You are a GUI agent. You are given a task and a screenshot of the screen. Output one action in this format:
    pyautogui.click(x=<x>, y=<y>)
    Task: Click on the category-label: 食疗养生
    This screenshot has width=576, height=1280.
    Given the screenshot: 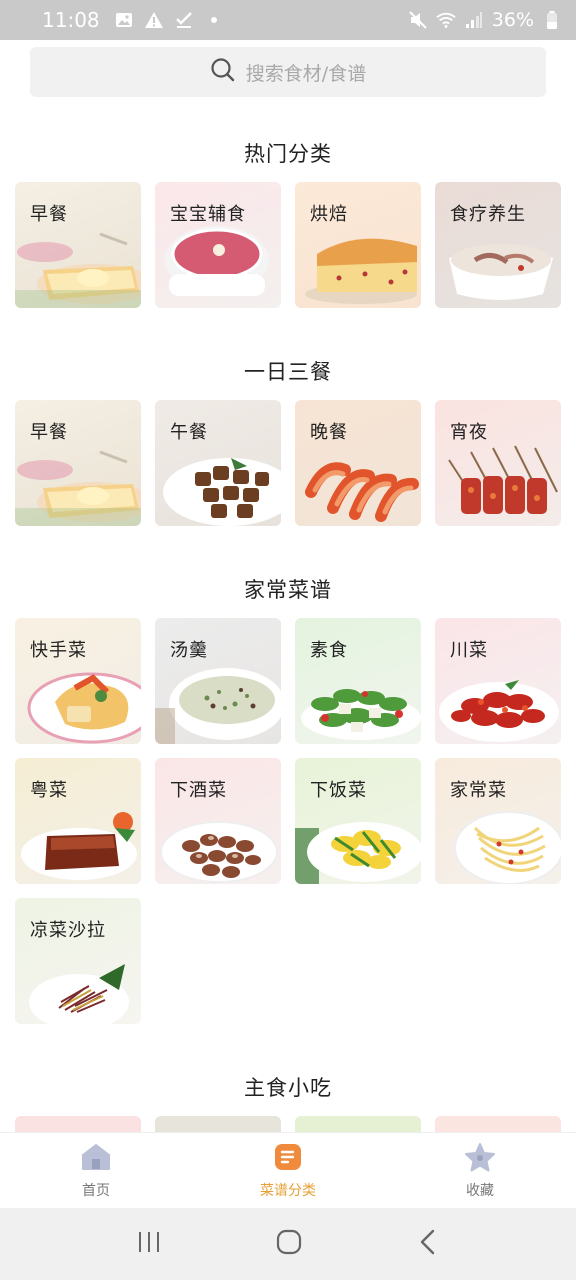 What is the action you would take?
    pyautogui.click(x=488, y=214)
    